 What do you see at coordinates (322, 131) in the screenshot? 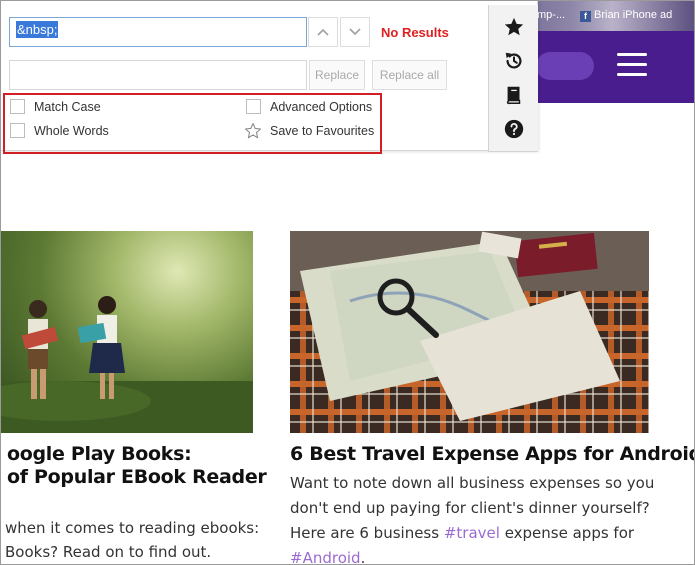
I see `save-to-favourites-label: Save to Favourites` at bounding box center [322, 131].